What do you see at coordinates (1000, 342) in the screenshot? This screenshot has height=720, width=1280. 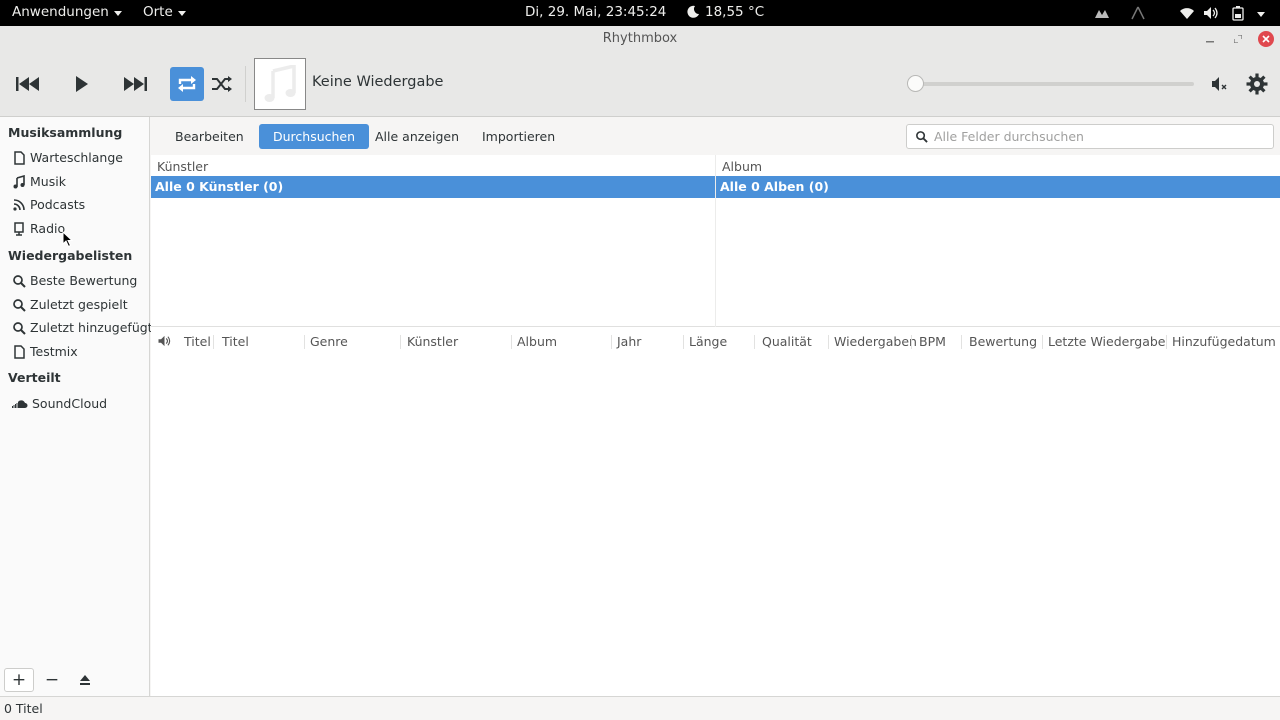 I see `rating-column-header: Bewertung` at bounding box center [1000, 342].